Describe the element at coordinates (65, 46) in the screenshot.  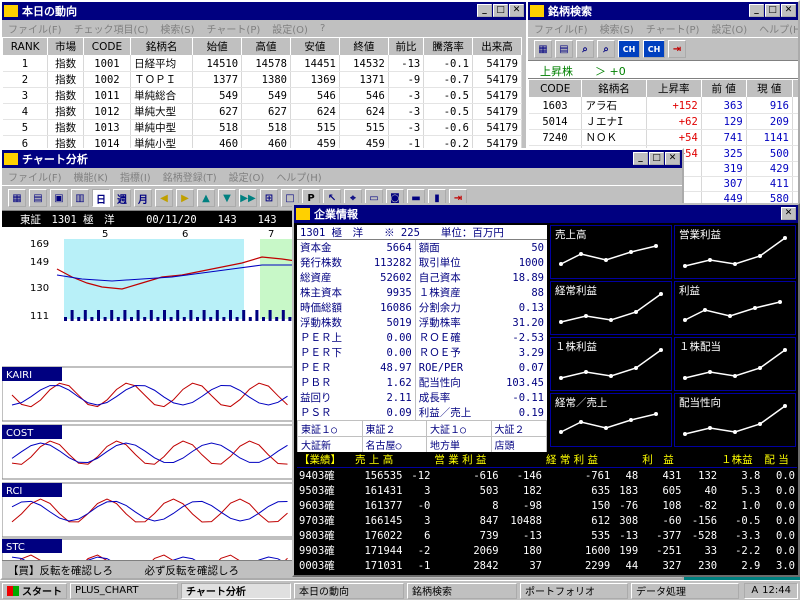
I see `column-header: 市場` at that location.